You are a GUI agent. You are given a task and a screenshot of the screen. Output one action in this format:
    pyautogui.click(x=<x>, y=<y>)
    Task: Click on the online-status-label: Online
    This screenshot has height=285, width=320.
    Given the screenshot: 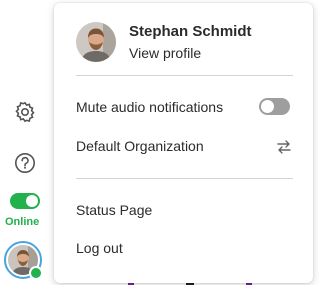 What is the action you would take?
    pyautogui.click(x=22, y=222)
    